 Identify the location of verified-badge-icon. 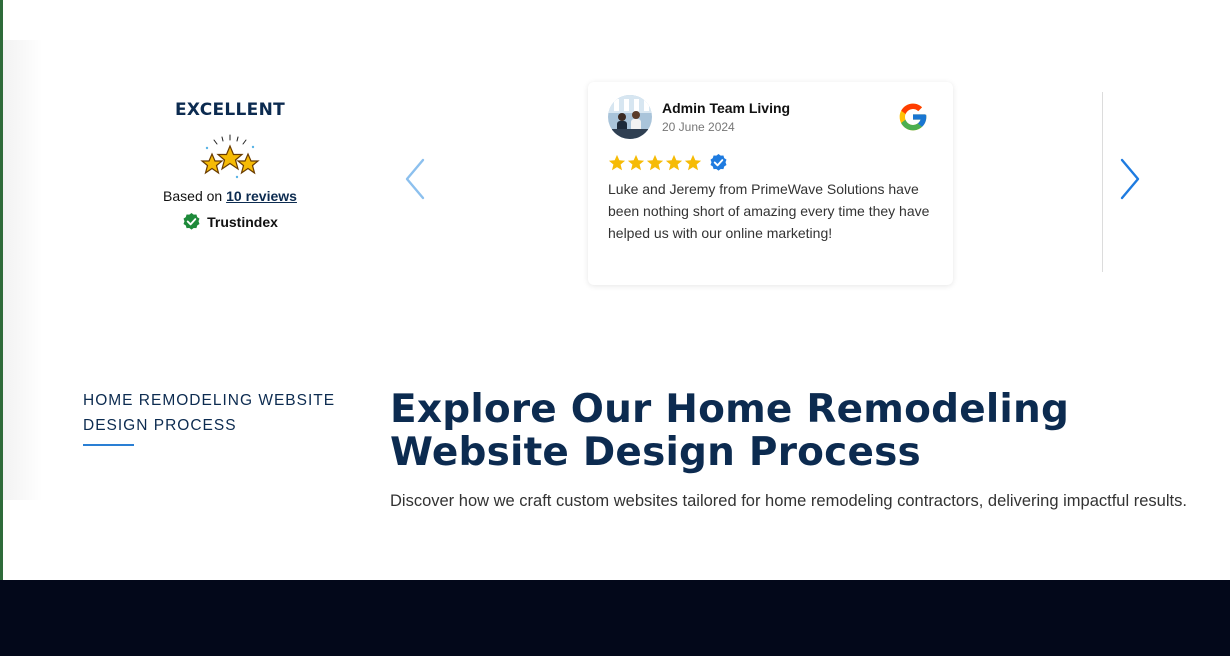
(718, 162).